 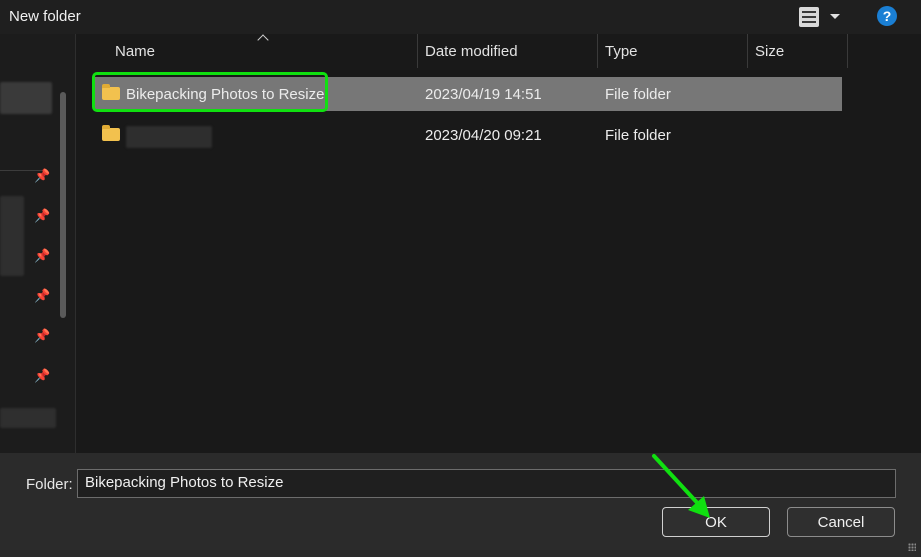 I want to click on navigation-pane: 📌 📌 📌 📌 📌 📌, so click(x=38, y=243).